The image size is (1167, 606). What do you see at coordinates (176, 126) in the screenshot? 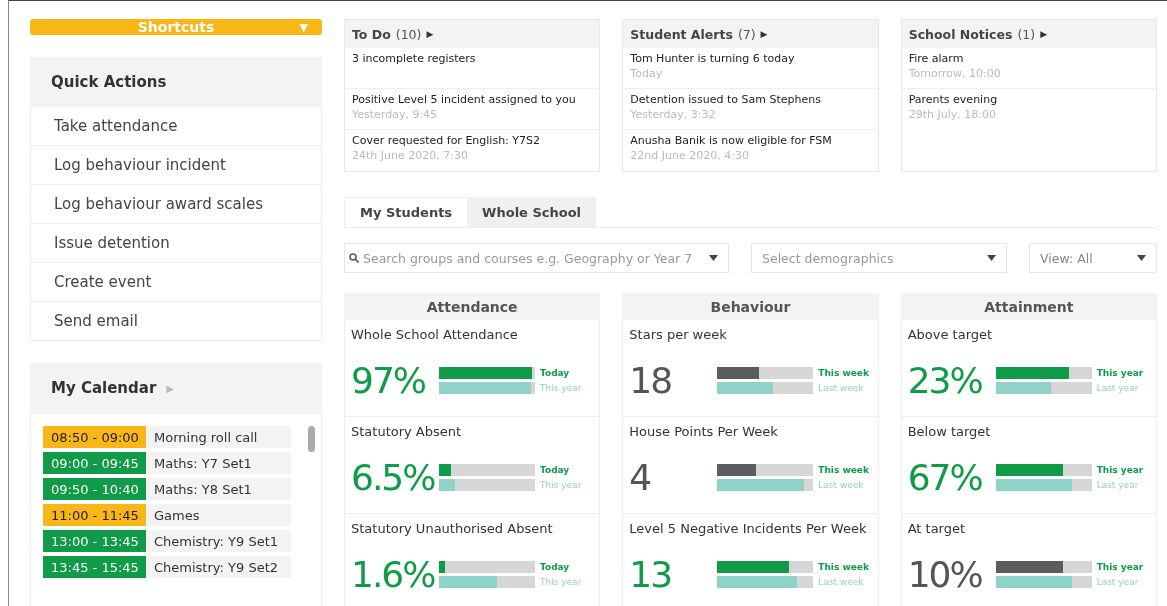
I see `quick-action-item: Take attendance` at bounding box center [176, 126].